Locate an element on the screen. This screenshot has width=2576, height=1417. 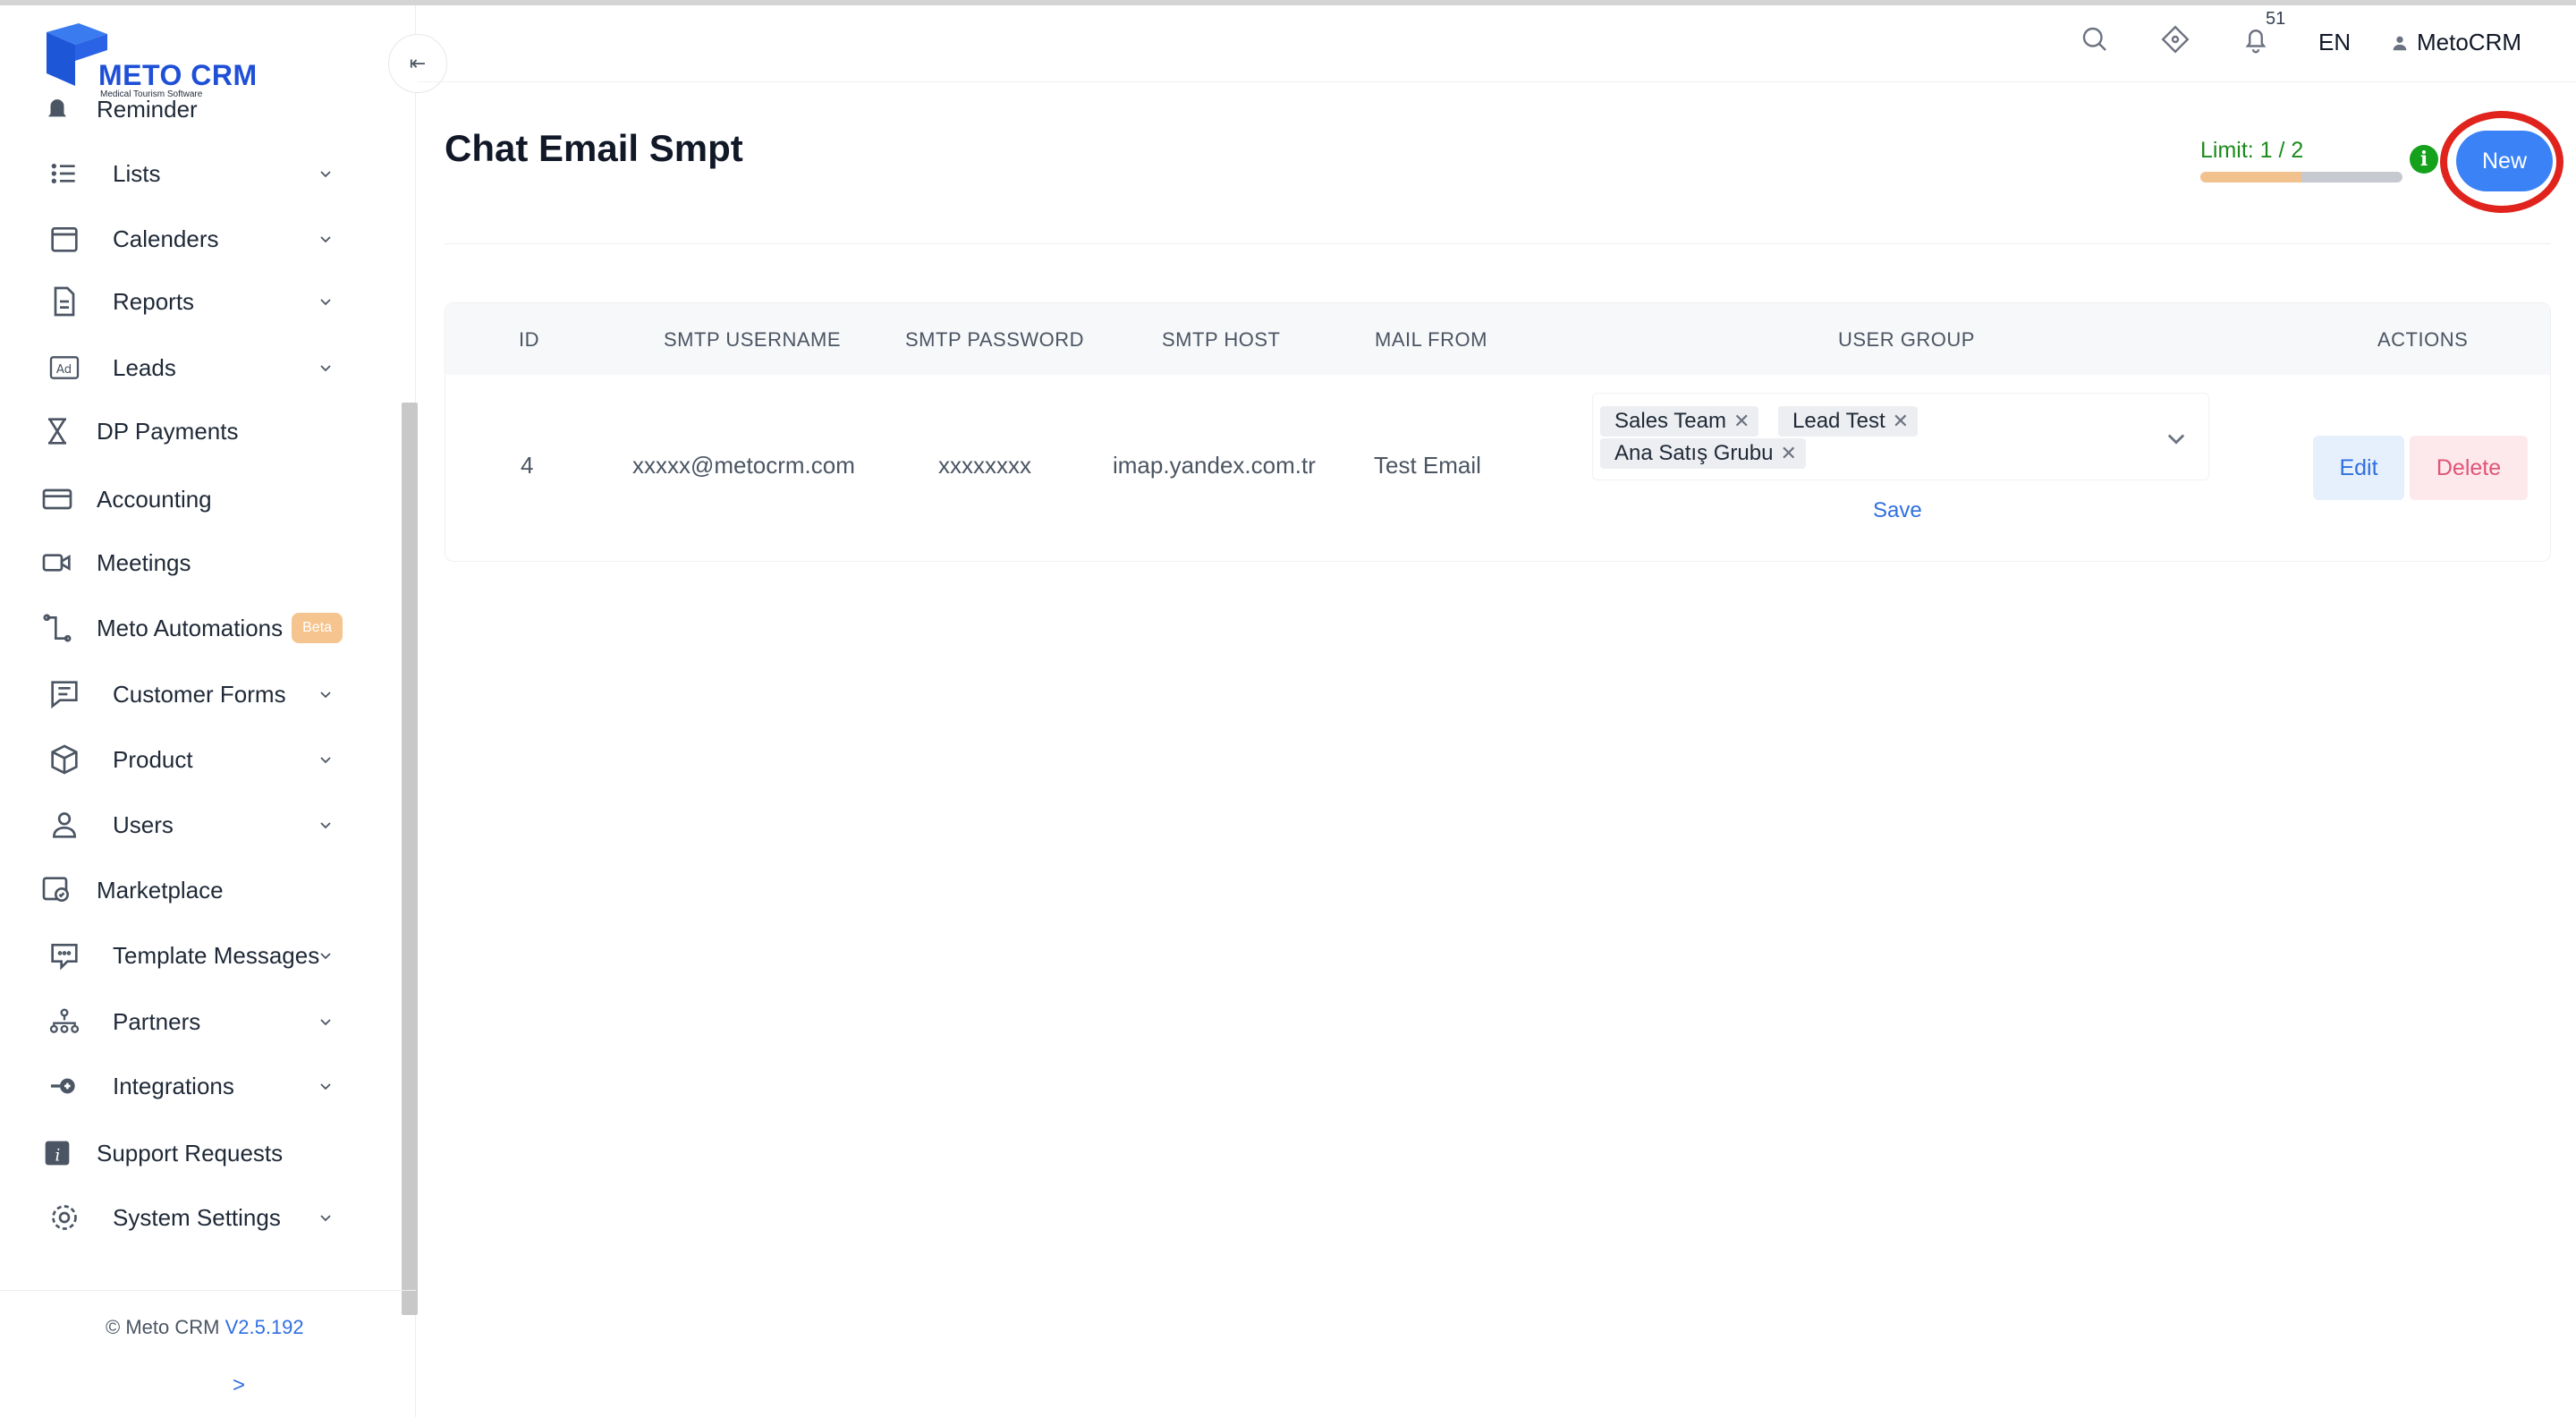
tag-label: Lead Test is located at coordinates (1838, 421).